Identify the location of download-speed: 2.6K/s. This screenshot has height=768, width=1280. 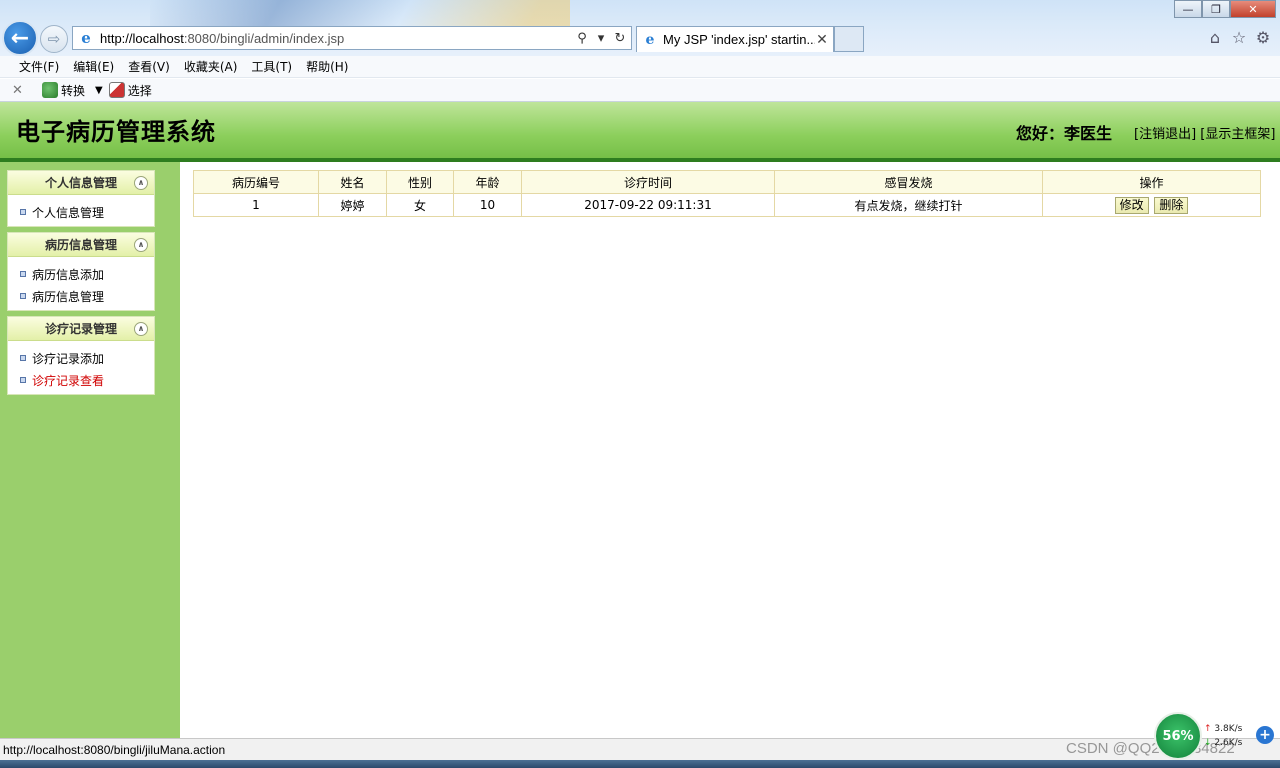
(1228, 743).